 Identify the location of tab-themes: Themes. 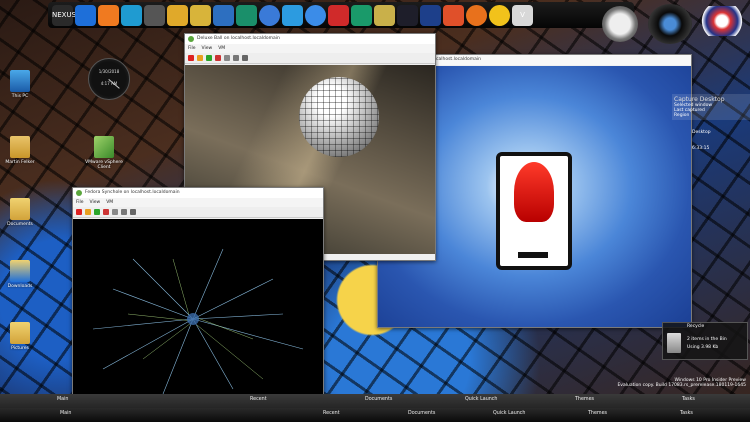
(584, 399).